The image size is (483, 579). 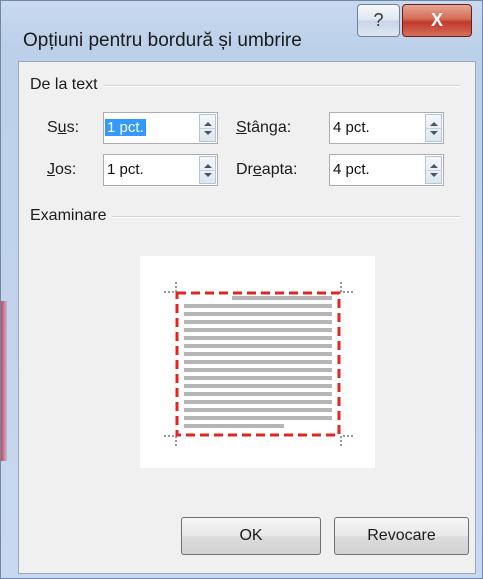 What do you see at coordinates (351, 169) in the screenshot?
I see `spacing-right-value: 4 pct.` at bounding box center [351, 169].